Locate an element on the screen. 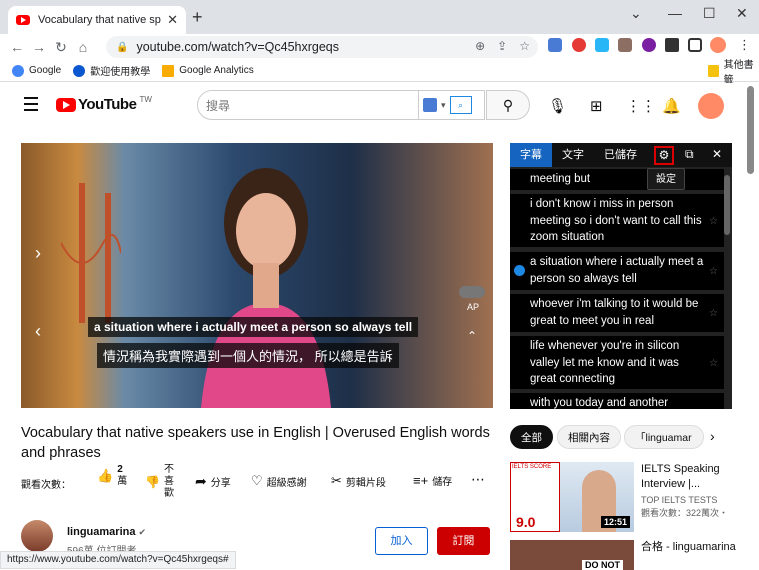  channel-name: linguamarina ✔ is located at coordinates (106, 532).